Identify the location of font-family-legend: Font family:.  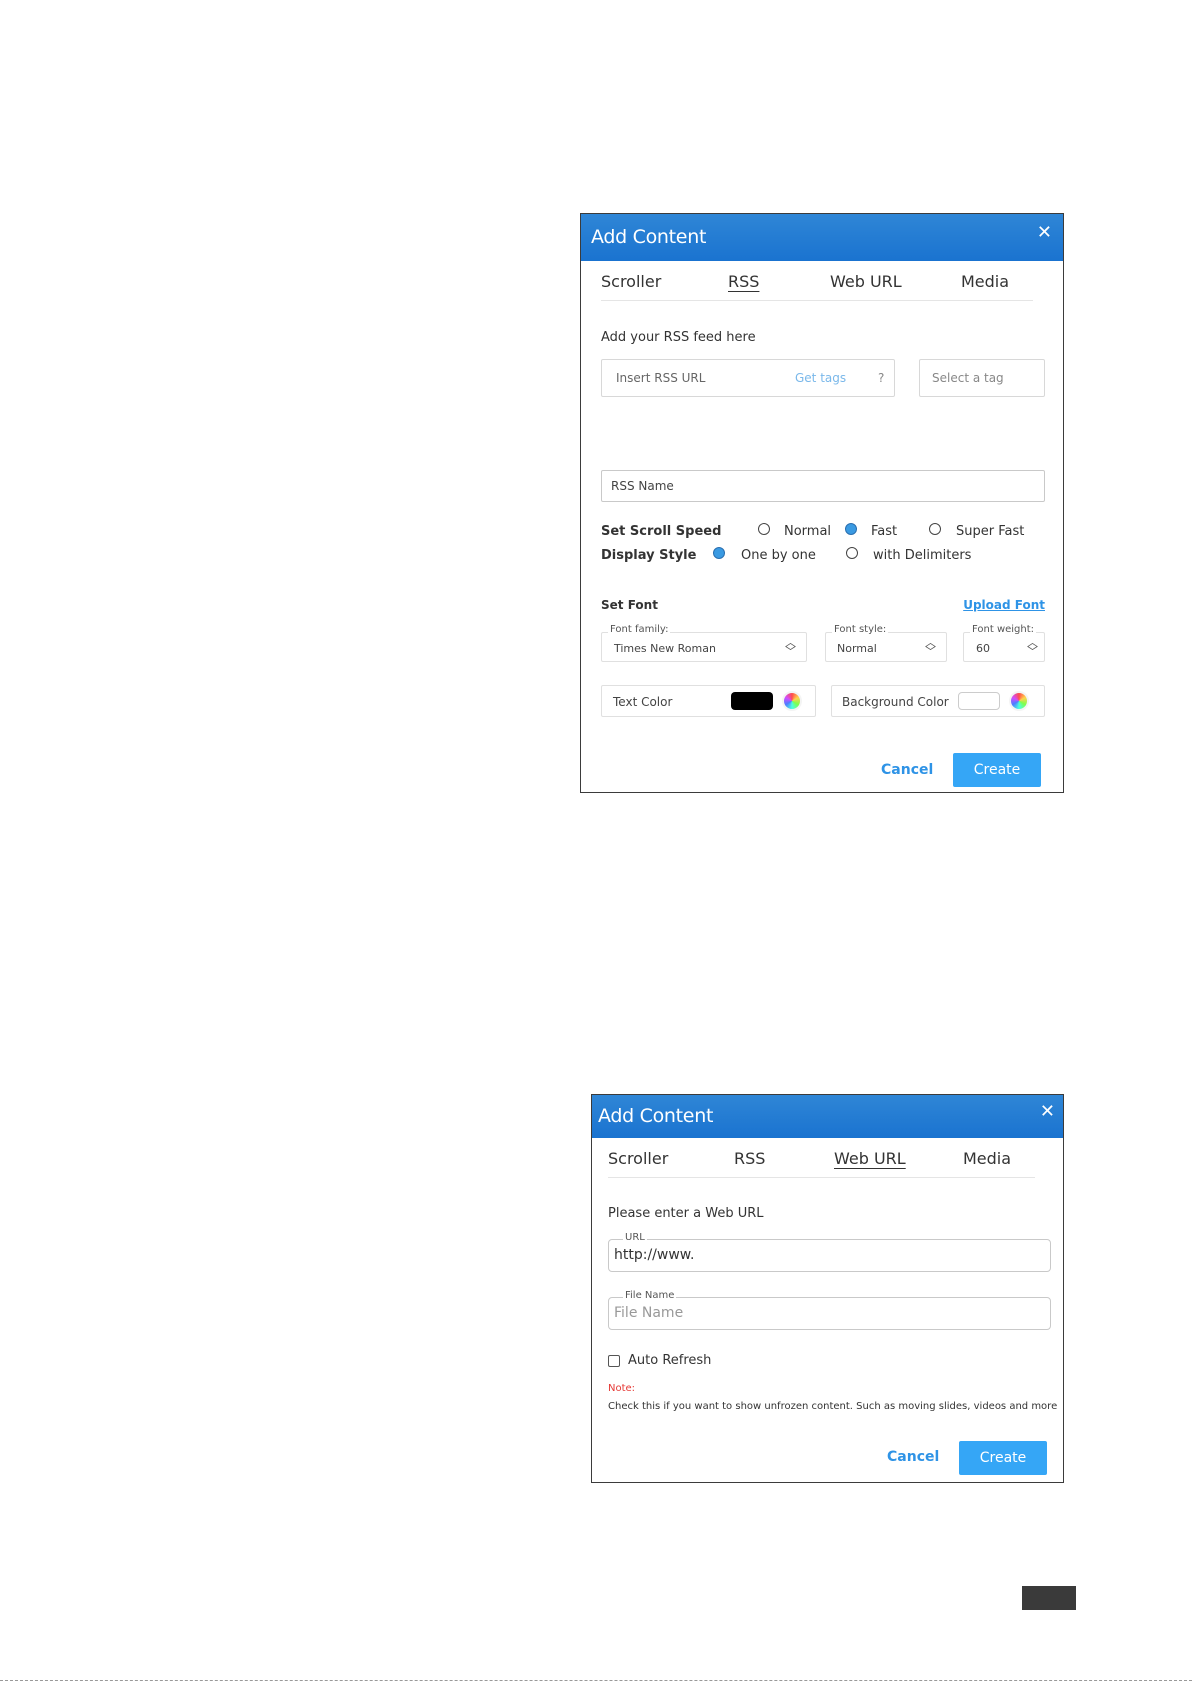
(639, 629).